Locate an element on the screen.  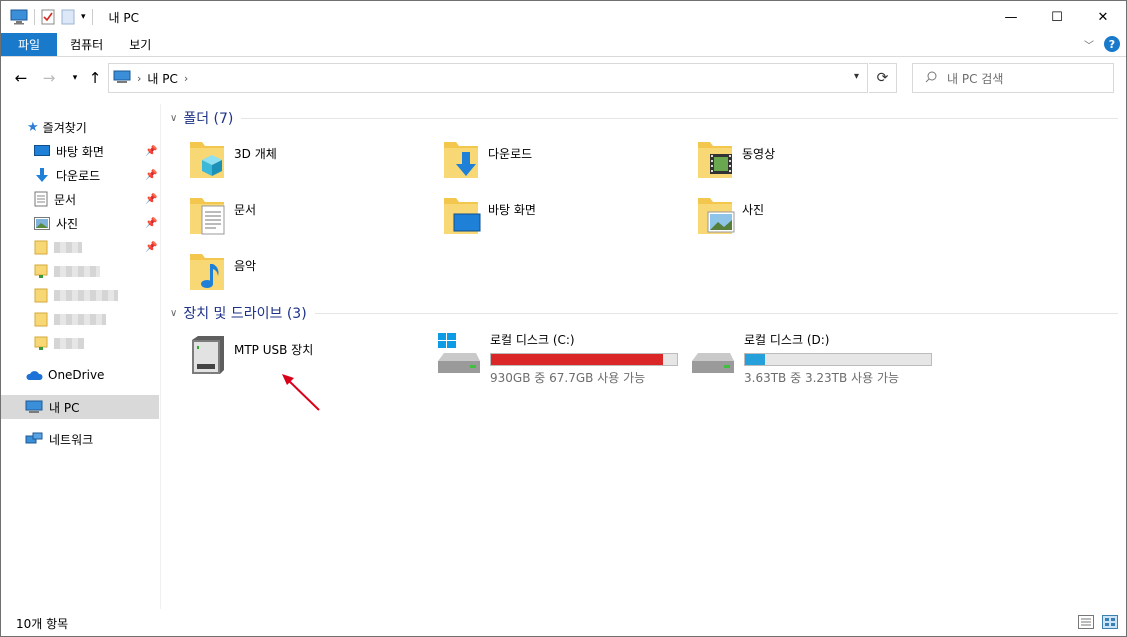
sidebar-item-folder: 📌 is located at coordinates (96, 247).